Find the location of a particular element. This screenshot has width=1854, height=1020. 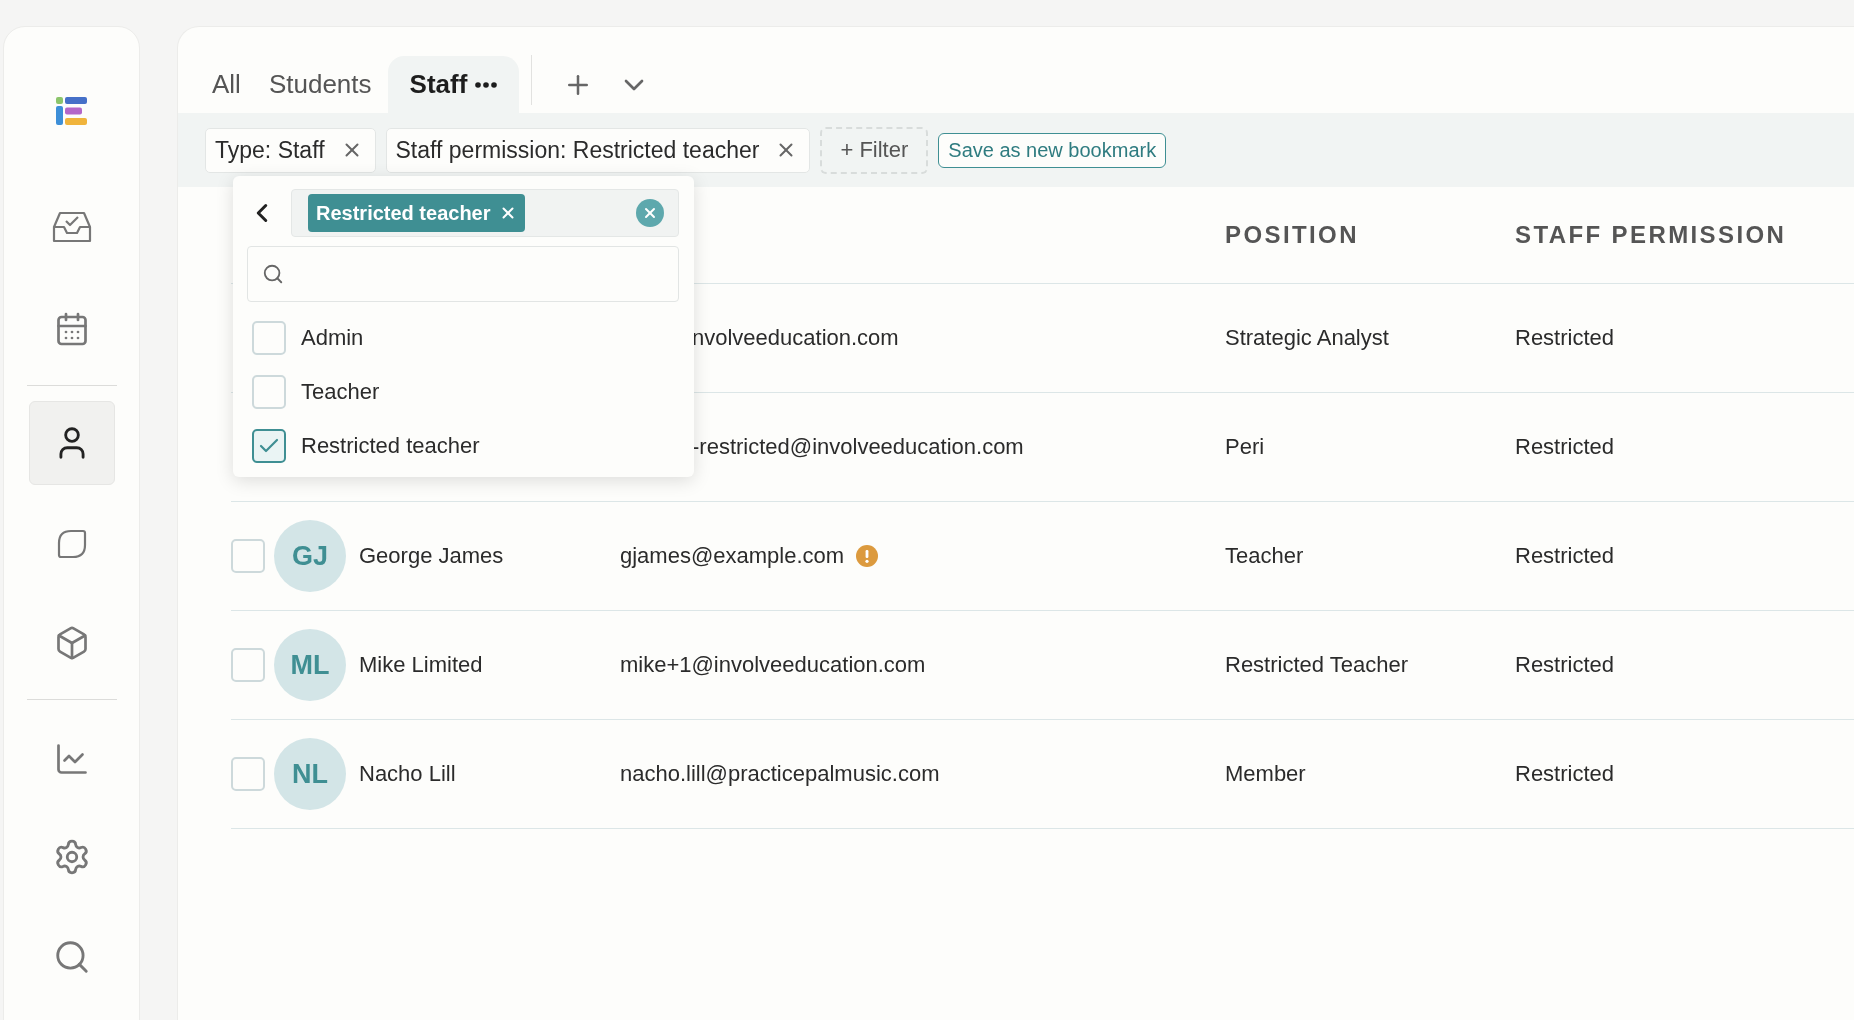

position-cell: Peri is located at coordinates (1245, 447).